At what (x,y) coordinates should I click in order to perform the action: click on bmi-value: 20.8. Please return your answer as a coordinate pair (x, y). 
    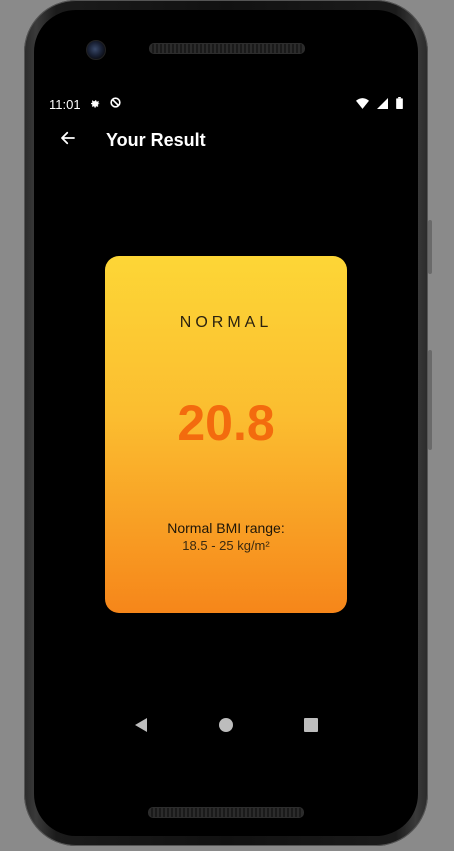
    Looking at the image, I should click on (226, 423).